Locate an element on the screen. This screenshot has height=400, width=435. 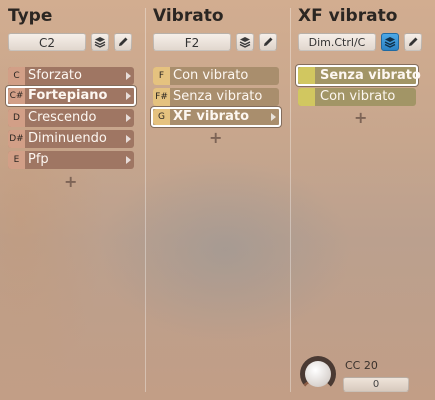
type-select: C2 is located at coordinates (47, 42).